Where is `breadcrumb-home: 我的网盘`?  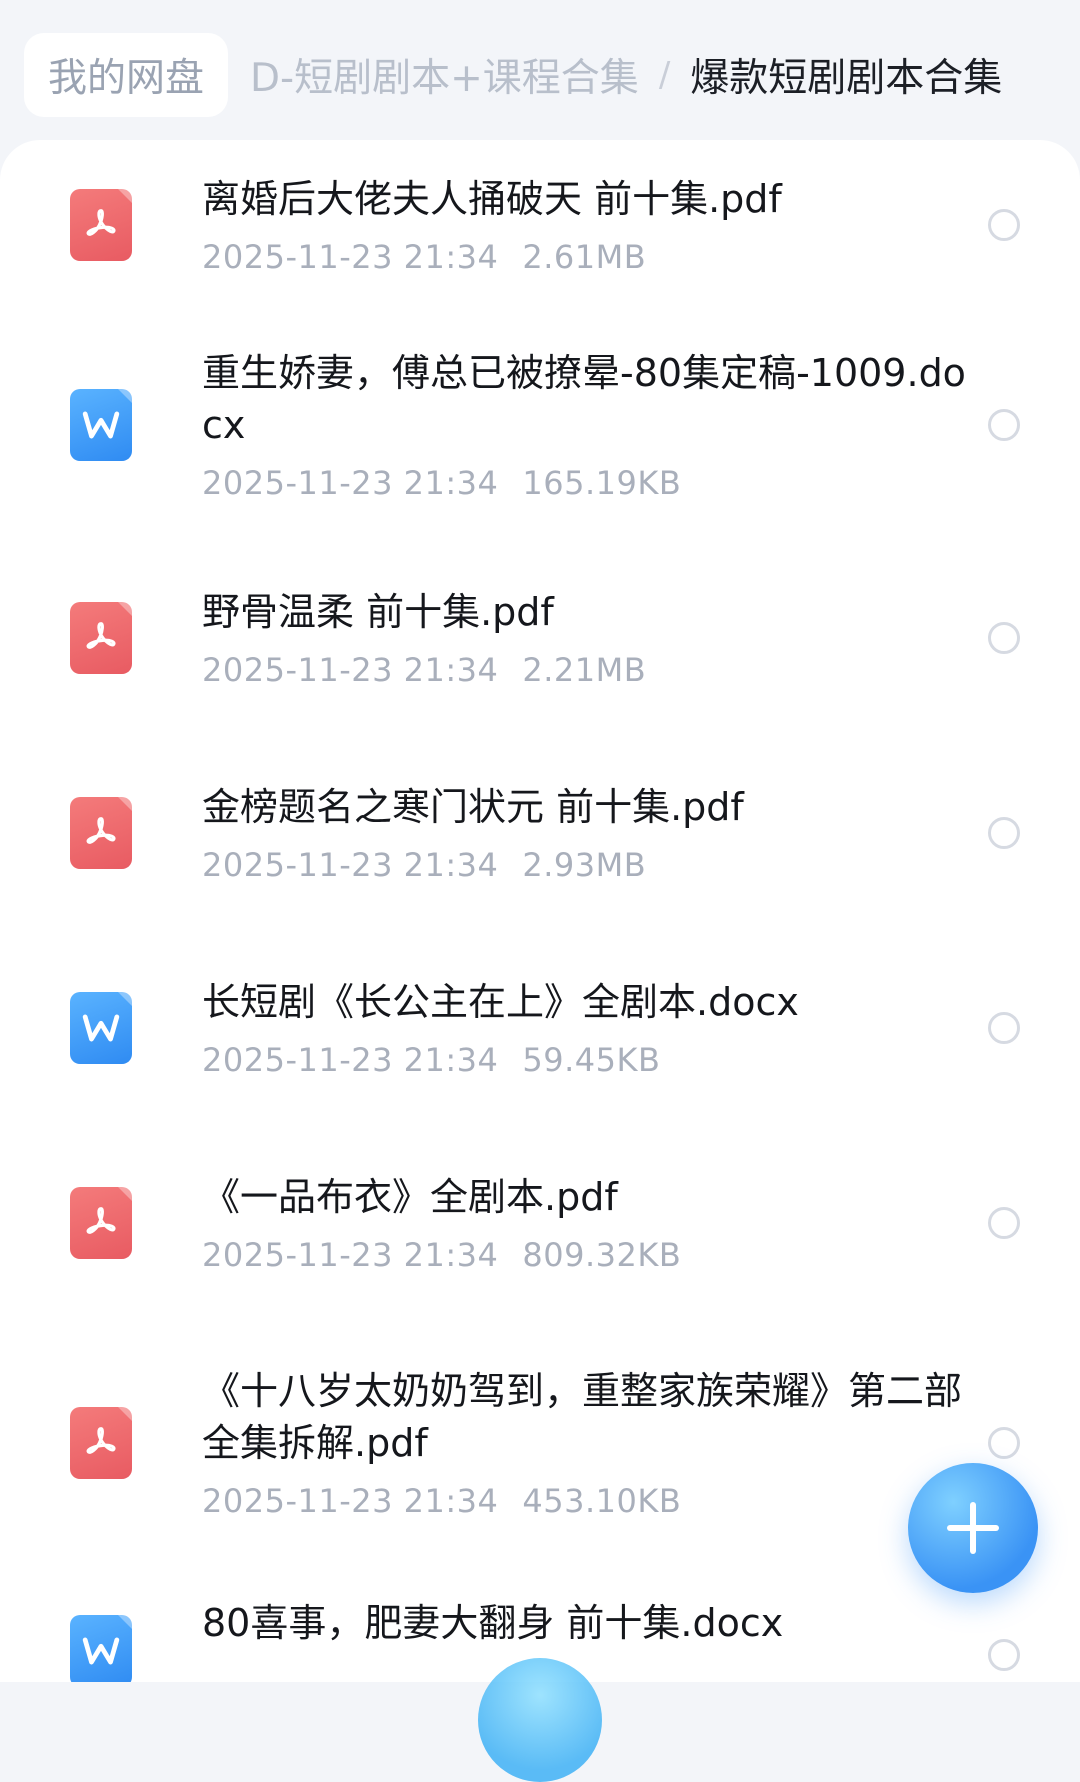
breadcrumb-home: 我的网盘 is located at coordinates (126, 75).